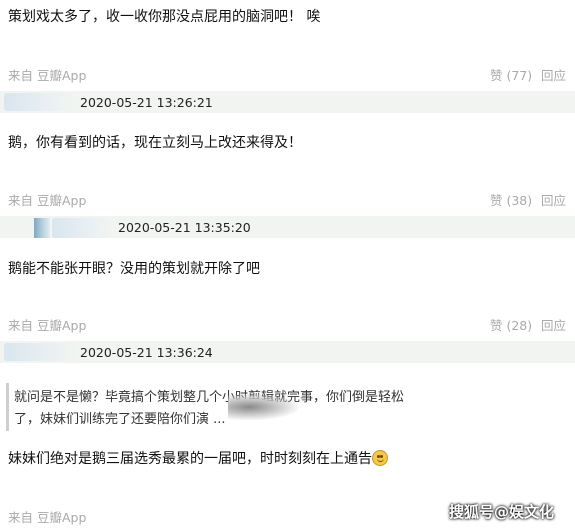  I want to click on comment-3-reply-button: 回应, so click(553, 324).